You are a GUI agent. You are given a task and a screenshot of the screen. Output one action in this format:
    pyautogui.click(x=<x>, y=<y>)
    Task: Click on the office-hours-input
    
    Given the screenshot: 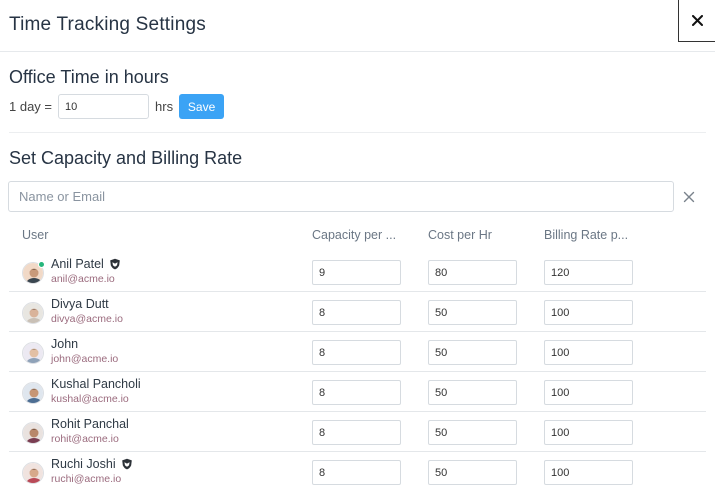 What is the action you would take?
    pyautogui.click(x=104, y=106)
    